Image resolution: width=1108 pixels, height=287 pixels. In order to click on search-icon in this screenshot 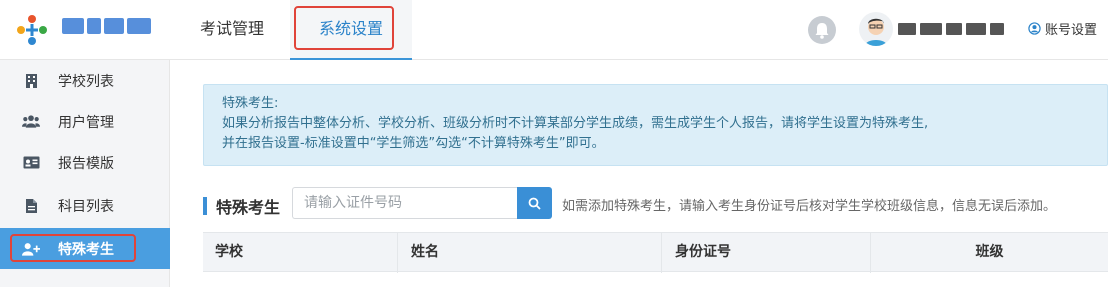, I will do `click(534, 203)`.